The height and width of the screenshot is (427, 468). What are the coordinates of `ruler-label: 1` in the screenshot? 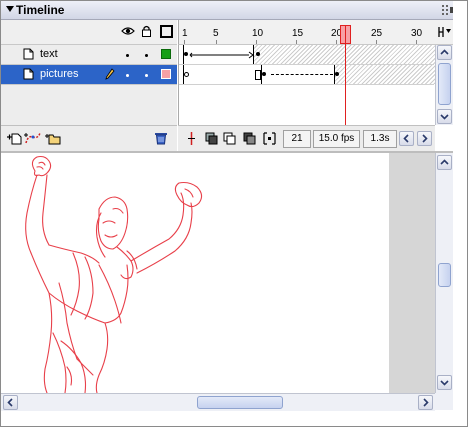 It's located at (185, 33).